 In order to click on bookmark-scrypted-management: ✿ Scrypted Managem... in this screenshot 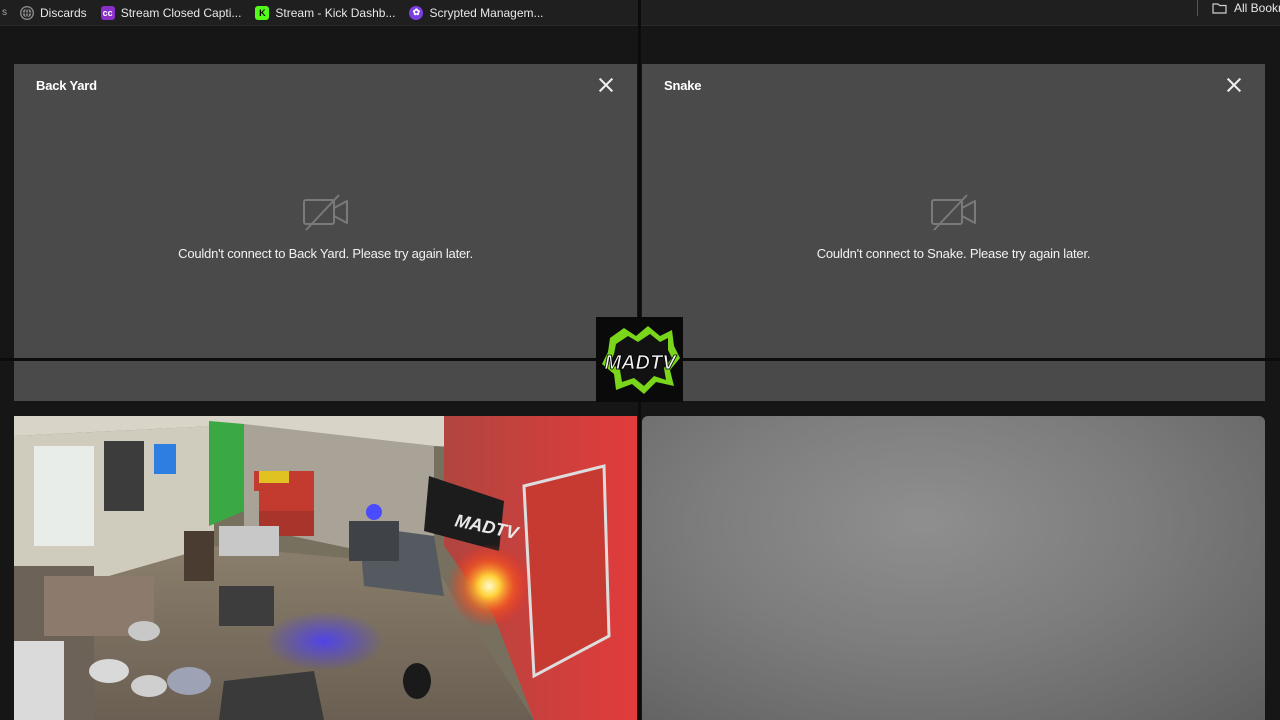, I will do `click(476, 12)`.